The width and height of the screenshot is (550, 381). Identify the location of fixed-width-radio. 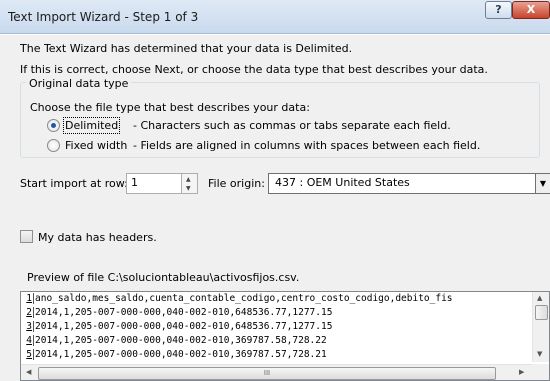
(53, 145).